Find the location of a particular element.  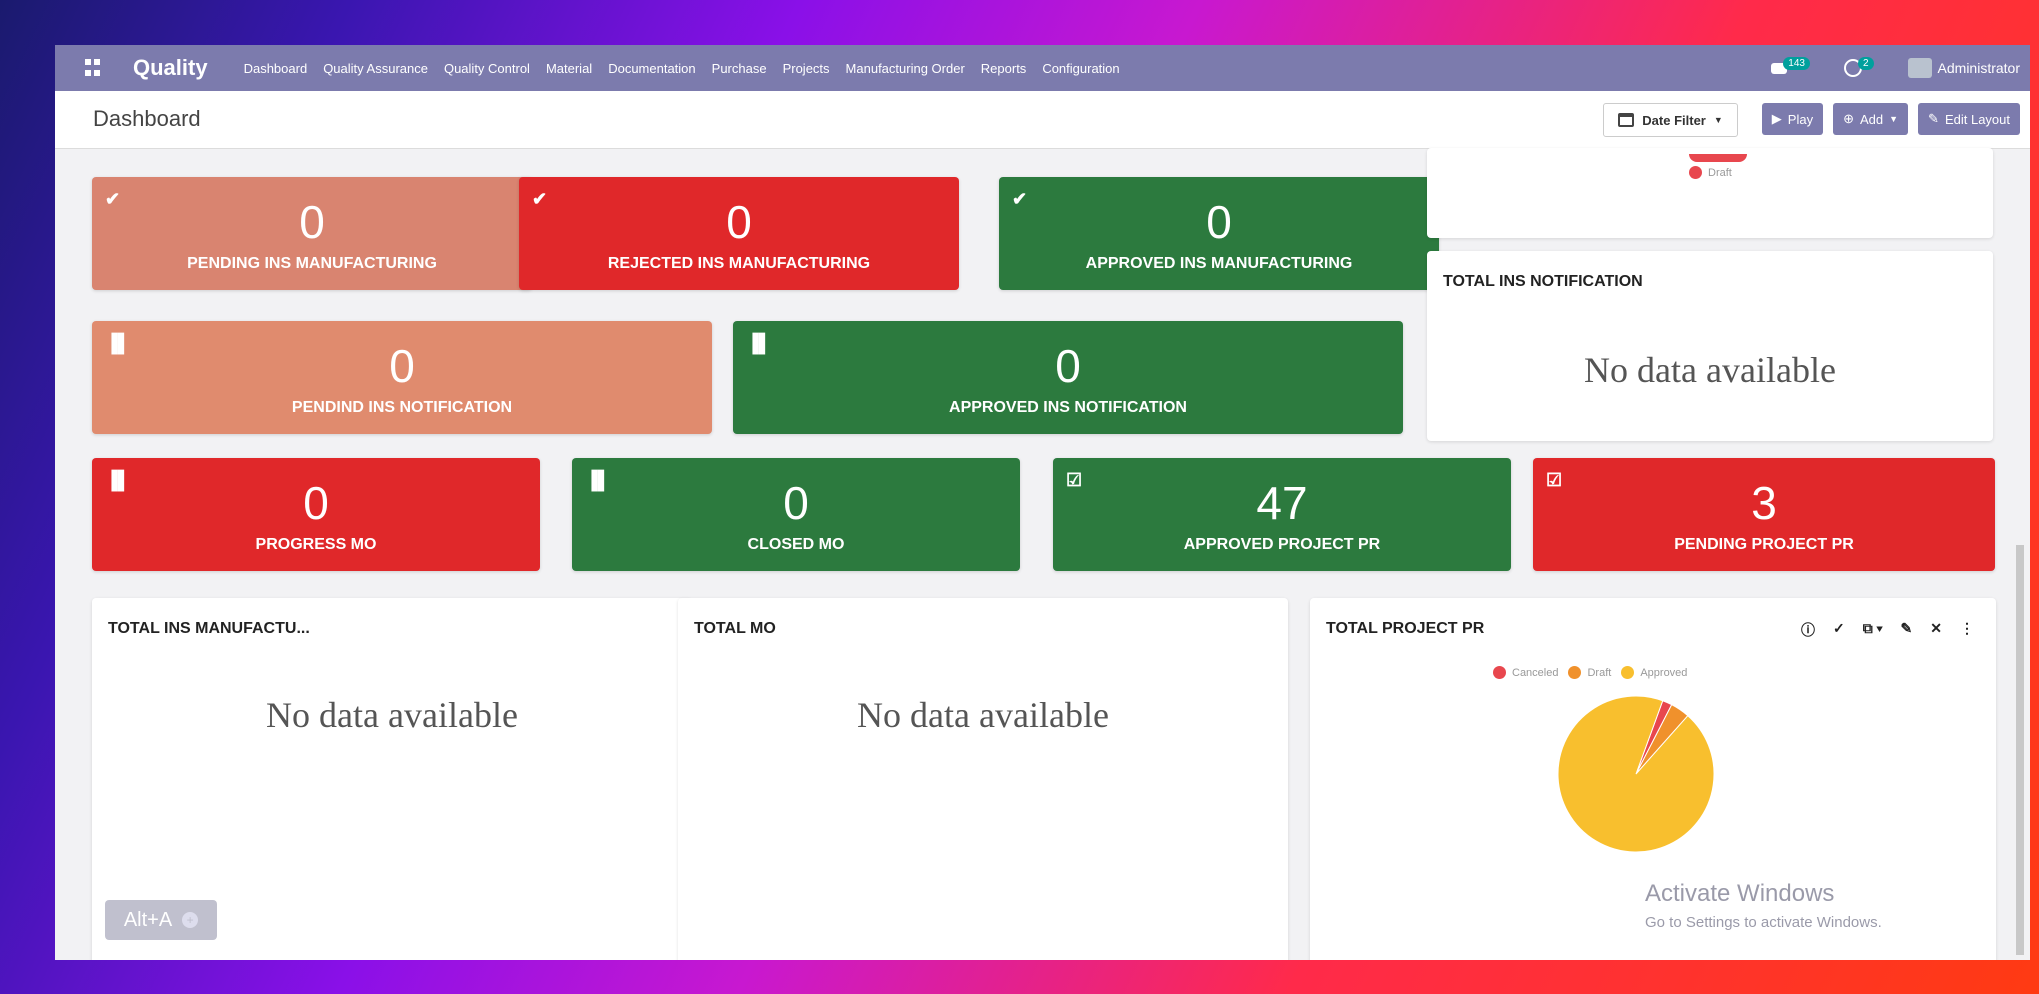

partial-chart-card: Draft is located at coordinates (1710, 193).